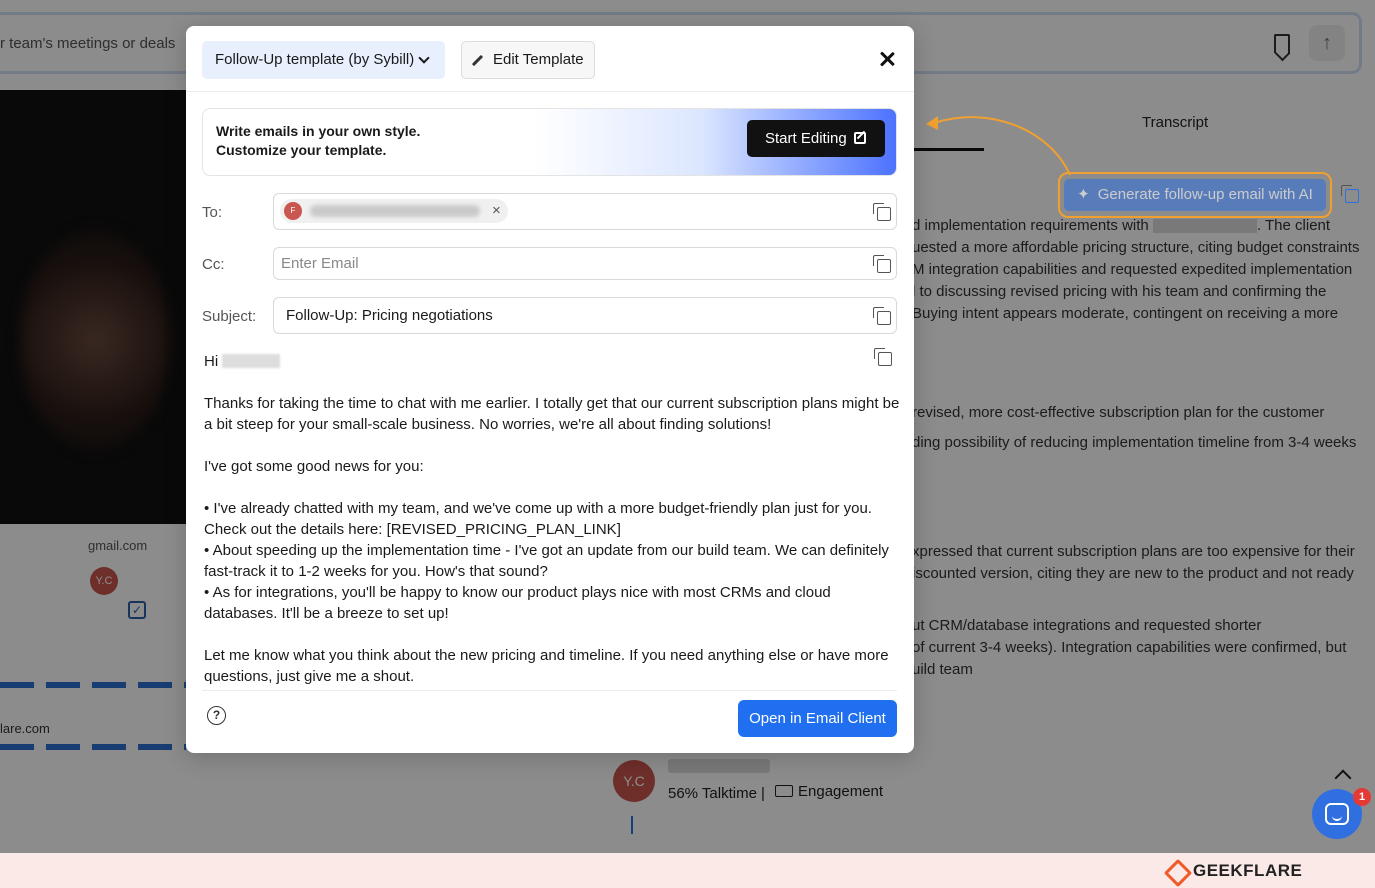  I want to click on subject-label: Subject:, so click(229, 316).